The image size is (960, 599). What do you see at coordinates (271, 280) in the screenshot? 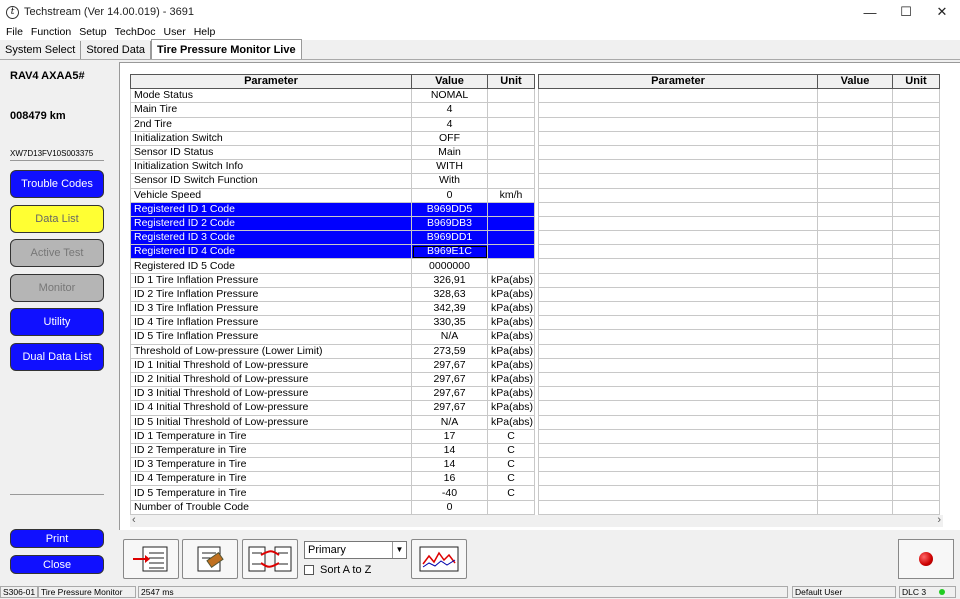
I see `cell-parameter: ID 1 Tire Inflation Pressure` at bounding box center [271, 280].